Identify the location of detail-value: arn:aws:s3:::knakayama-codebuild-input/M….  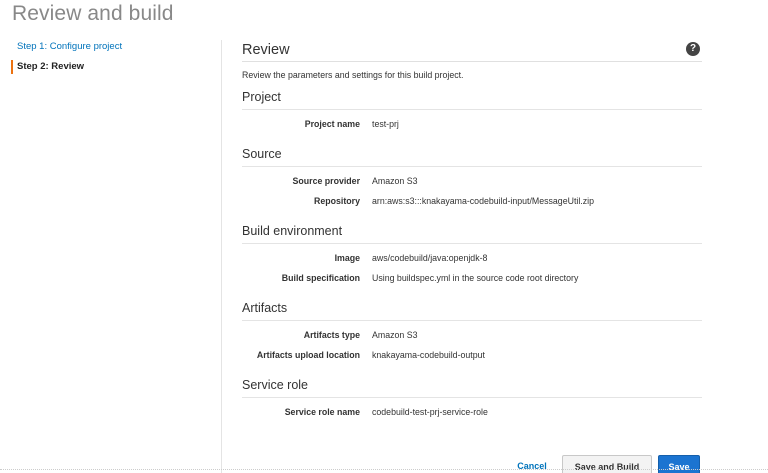
(483, 201).